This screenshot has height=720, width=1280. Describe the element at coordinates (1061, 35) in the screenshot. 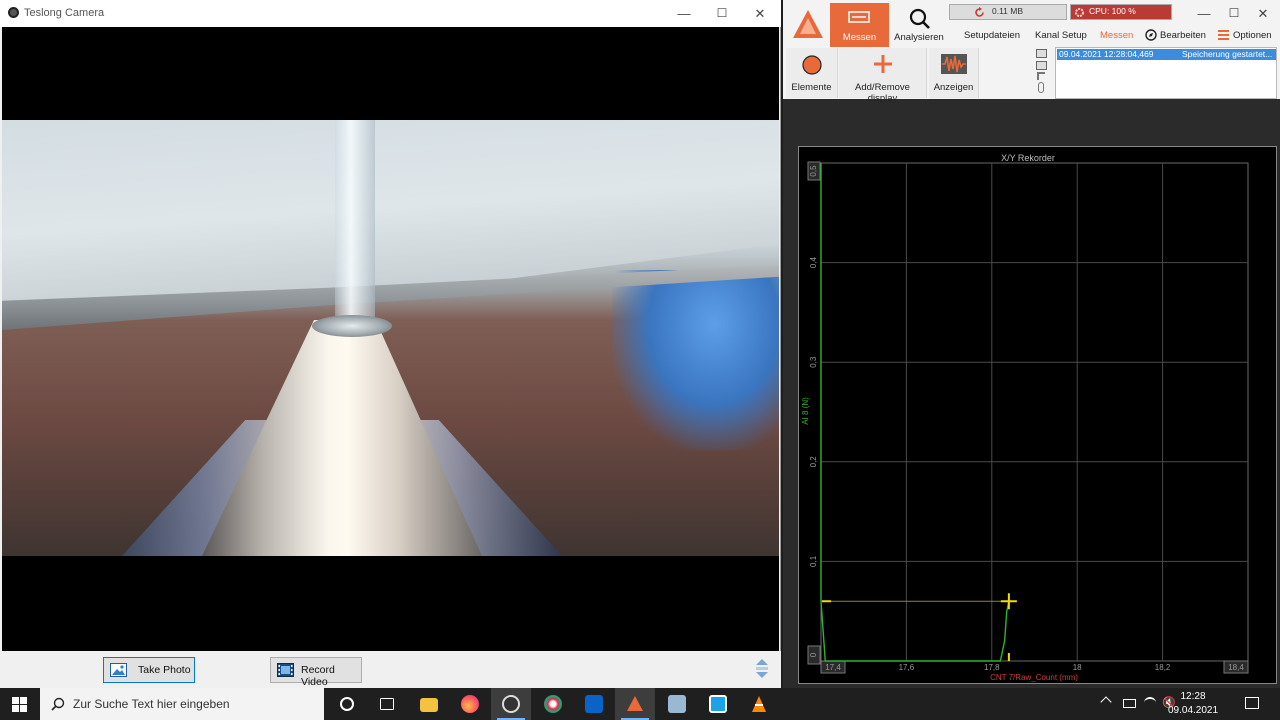

I see `menu-kanal-setup: Kanal Setup` at that location.